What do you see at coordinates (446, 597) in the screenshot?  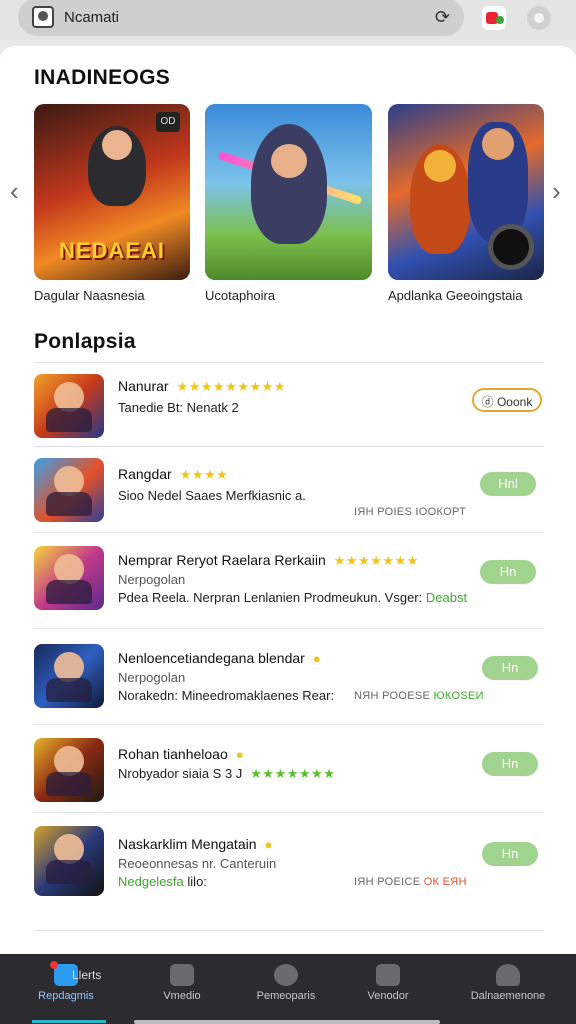 I see `game-tag: Deabst` at bounding box center [446, 597].